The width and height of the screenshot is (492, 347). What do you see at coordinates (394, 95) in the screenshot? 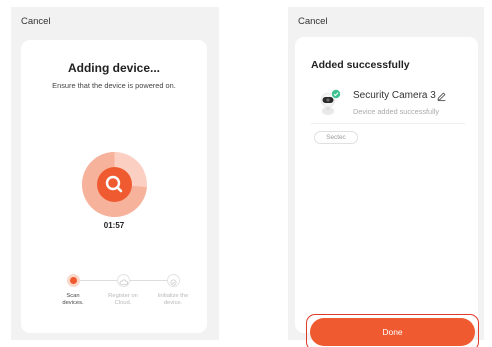
I see `device-name: Security Camera 3` at bounding box center [394, 95].